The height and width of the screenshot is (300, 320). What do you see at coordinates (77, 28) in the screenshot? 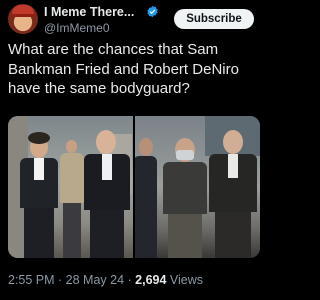
I see `author-handle: @ImMeme0` at bounding box center [77, 28].